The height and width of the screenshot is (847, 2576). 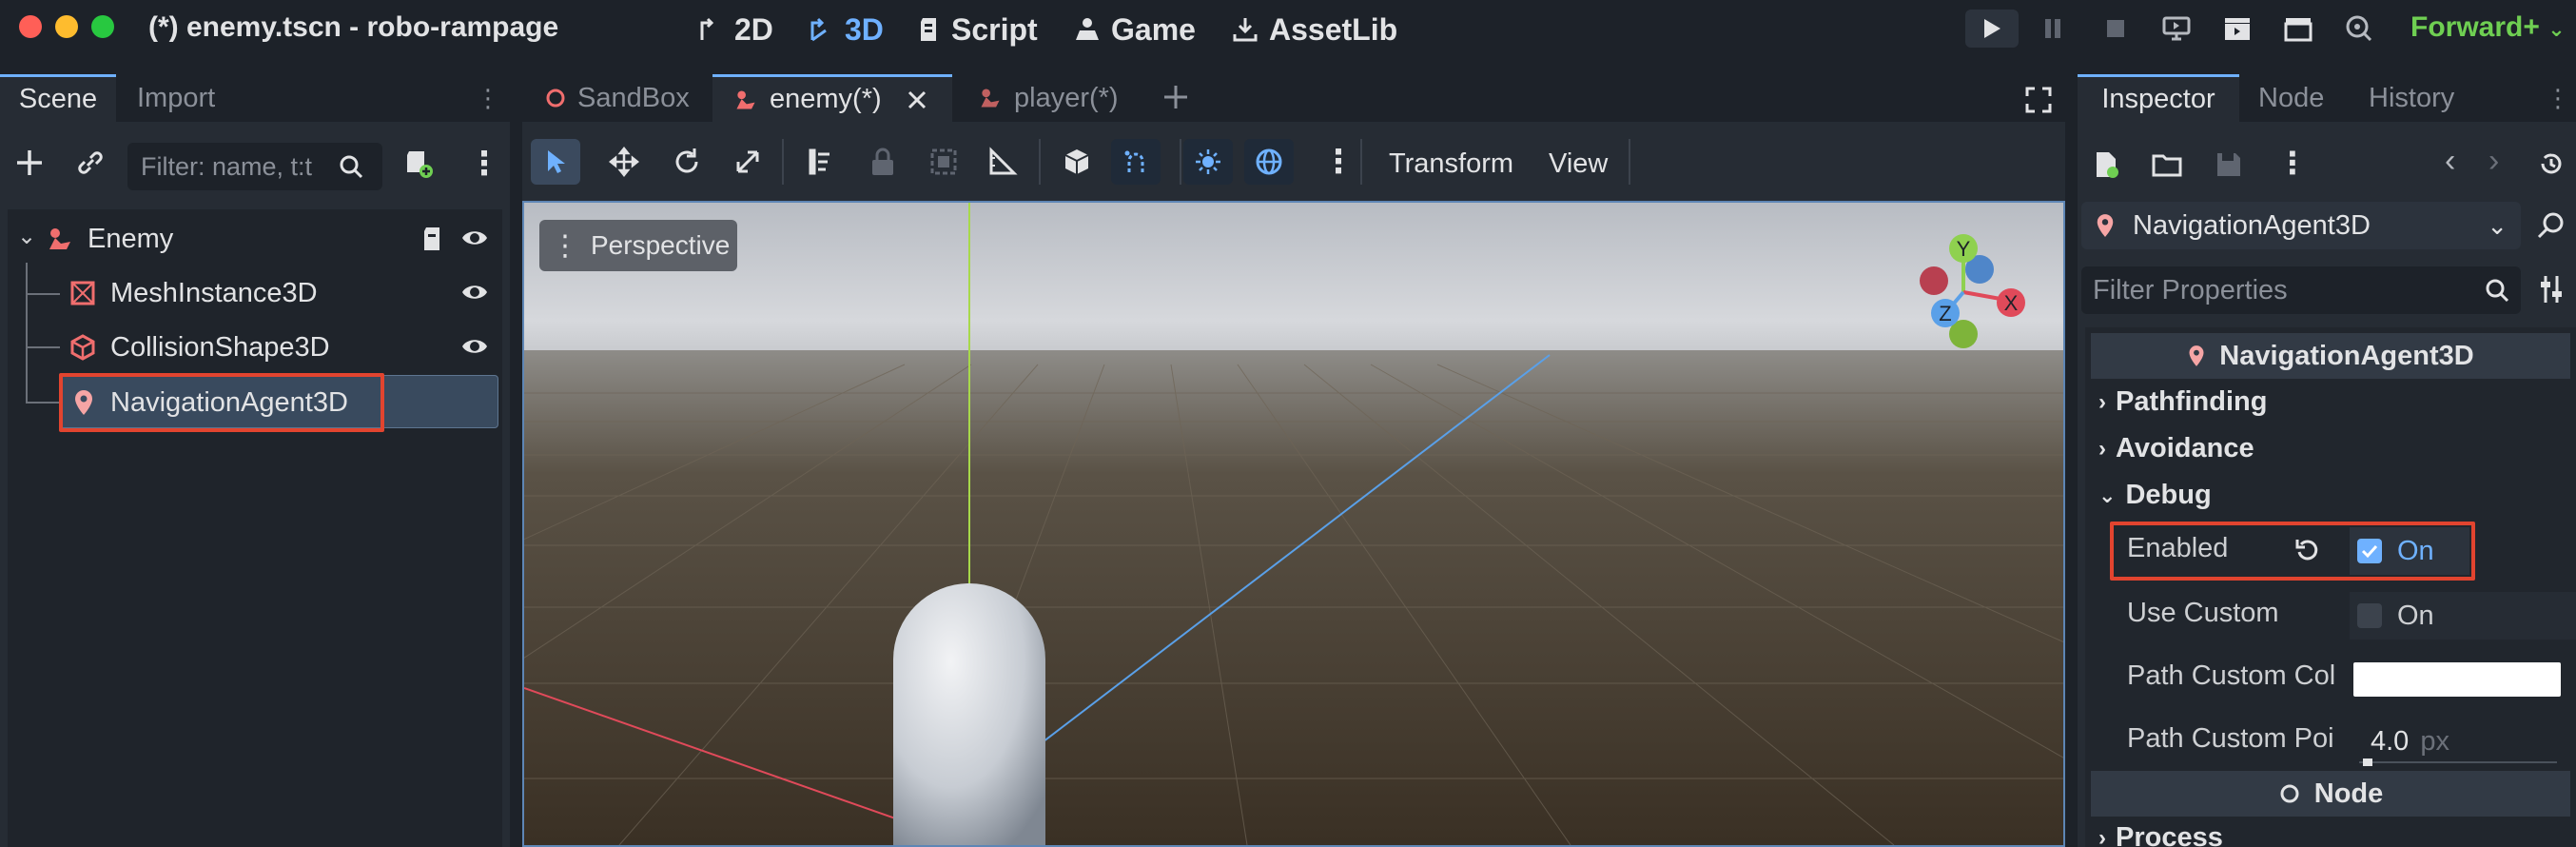 I want to click on tab-sandbox-label: SandBox, so click(x=633, y=97).